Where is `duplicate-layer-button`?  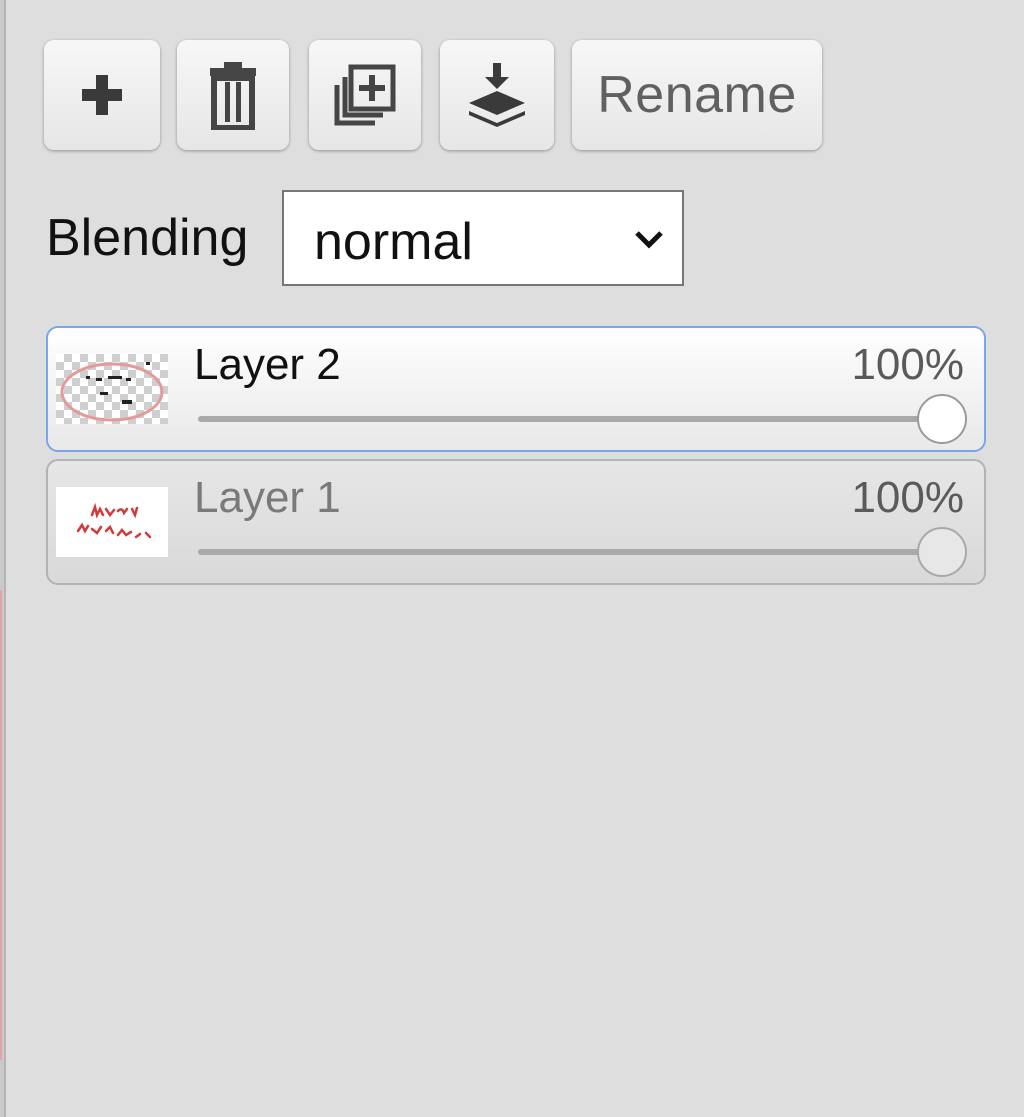 duplicate-layer-button is located at coordinates (365, 95).